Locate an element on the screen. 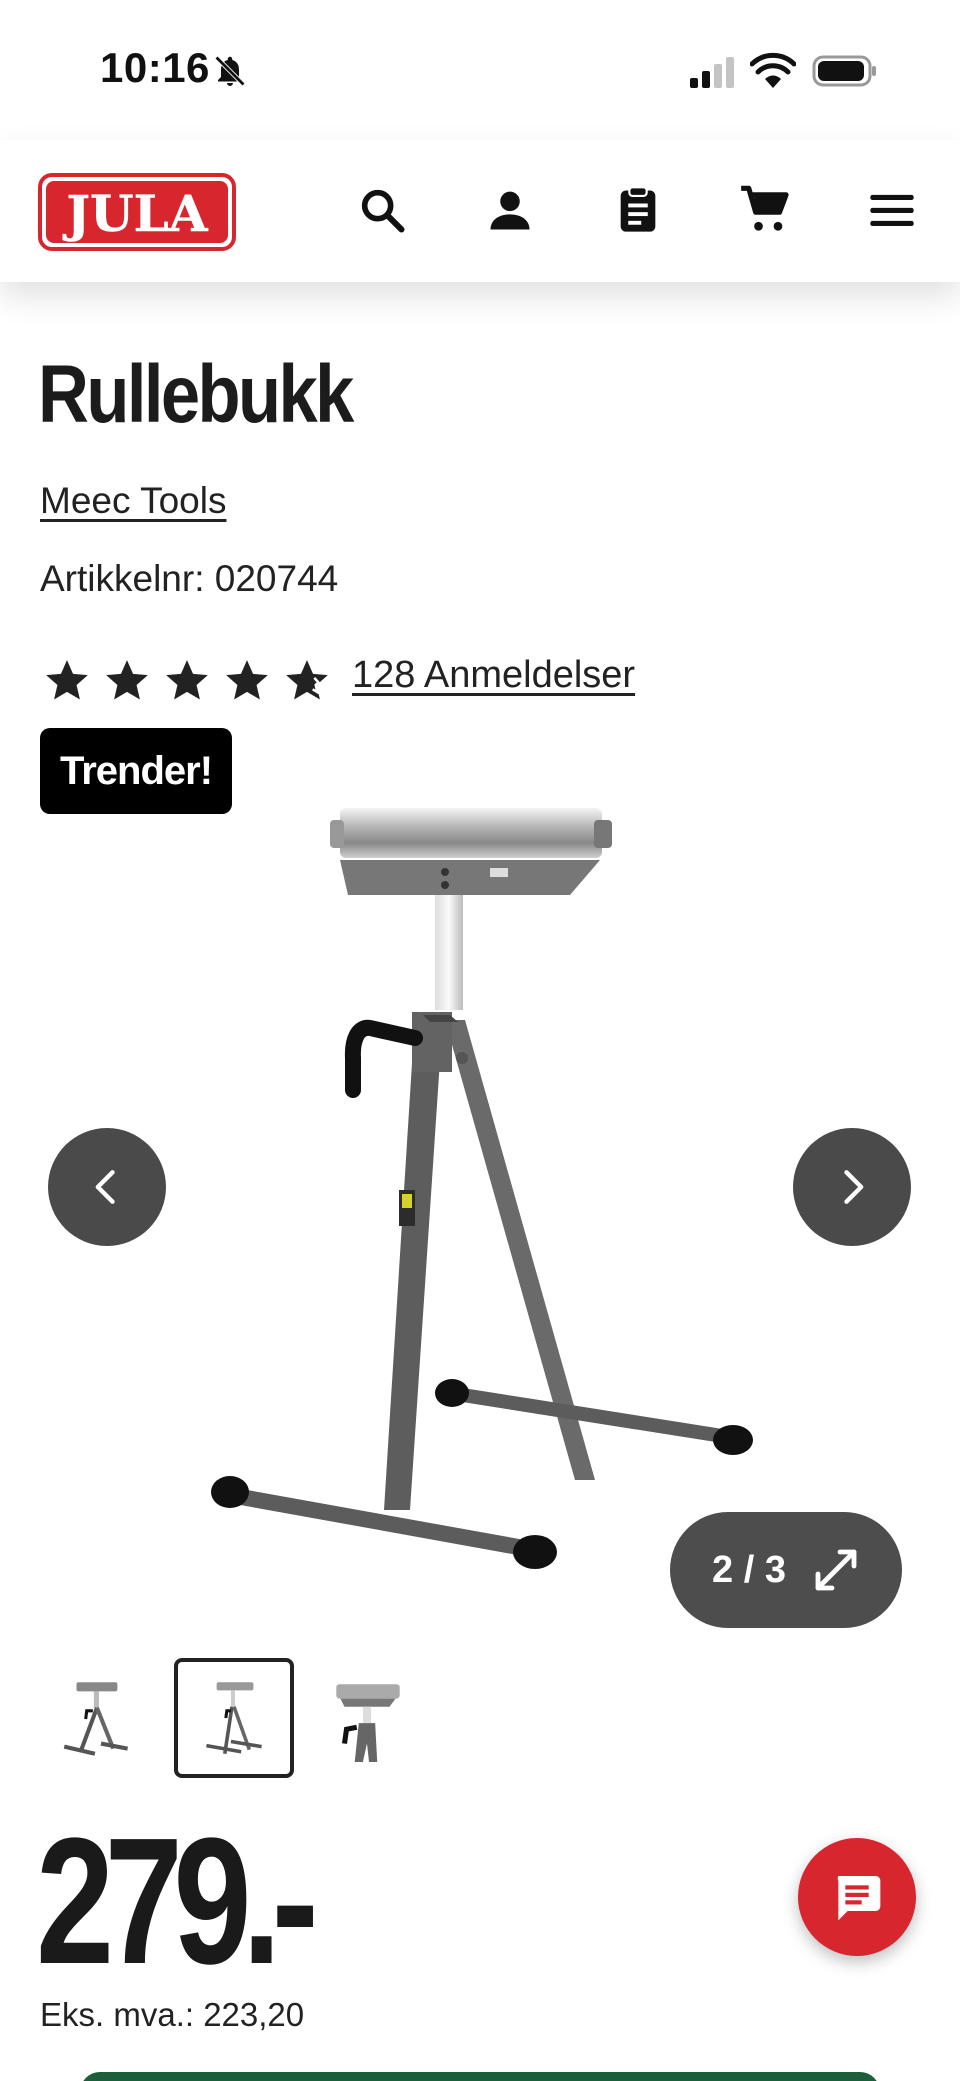 The image size is (960, 2081). brand-link: Meec Tools is located at coordinates (133, 501).